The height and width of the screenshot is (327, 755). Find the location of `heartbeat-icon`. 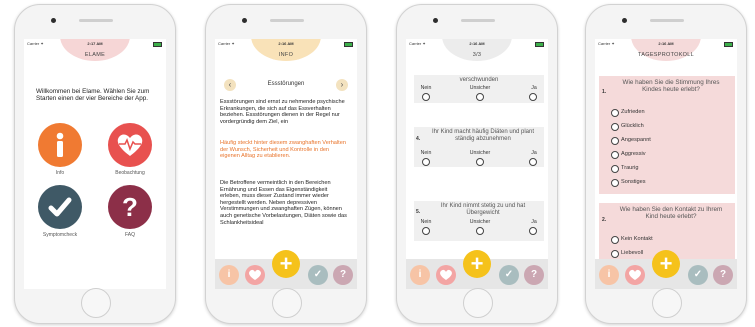

heartbeat-icon is located at coordinates (130, 145).